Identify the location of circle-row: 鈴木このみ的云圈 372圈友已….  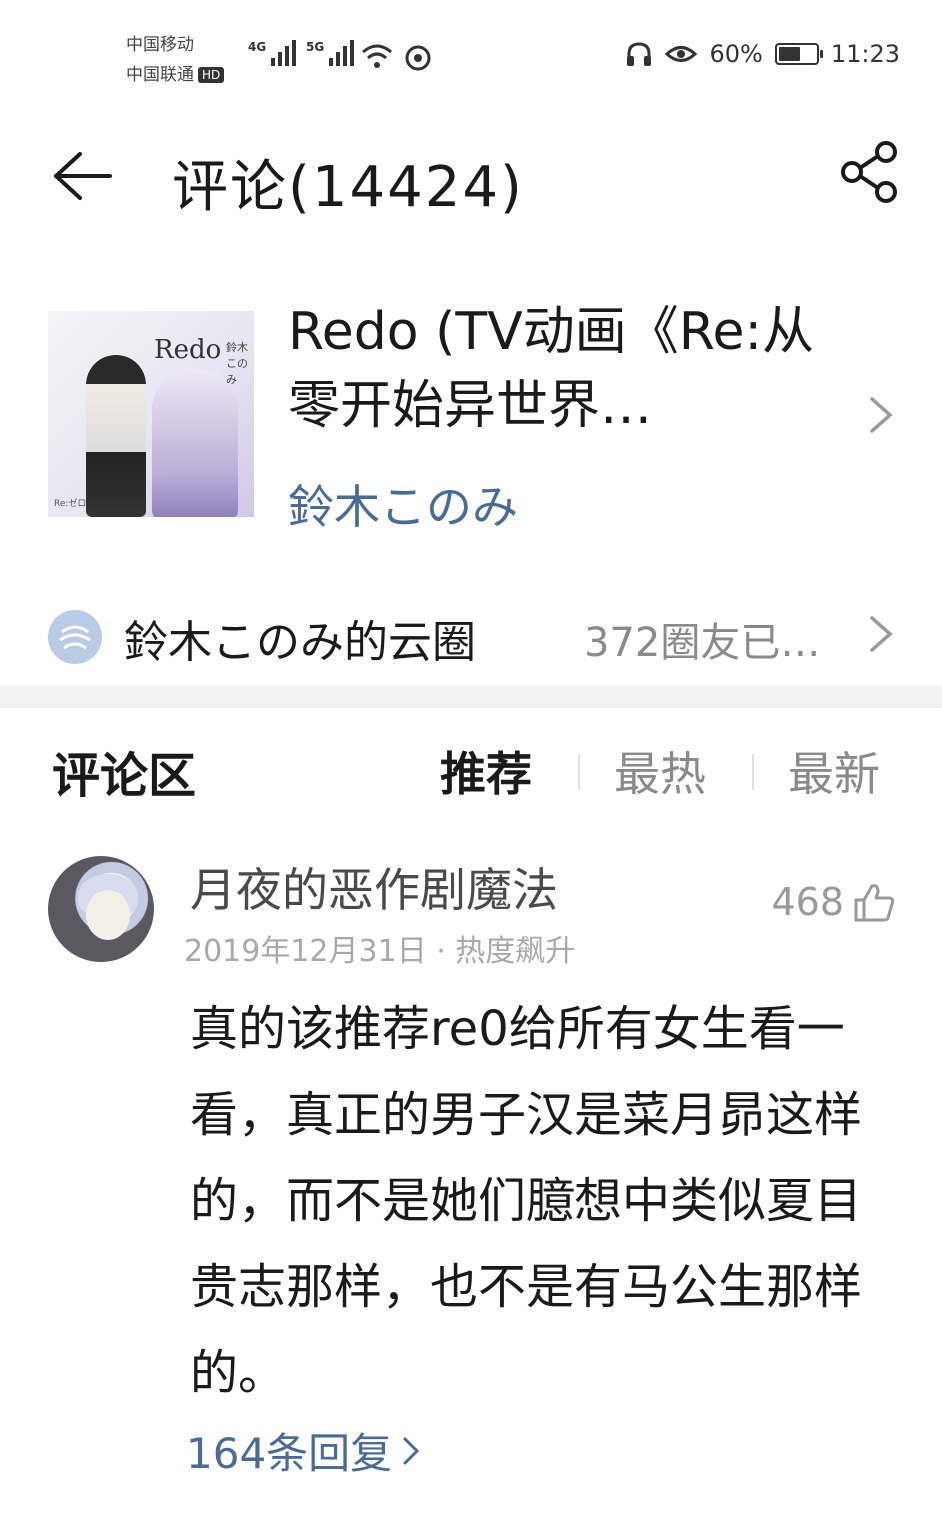
(471, 636).